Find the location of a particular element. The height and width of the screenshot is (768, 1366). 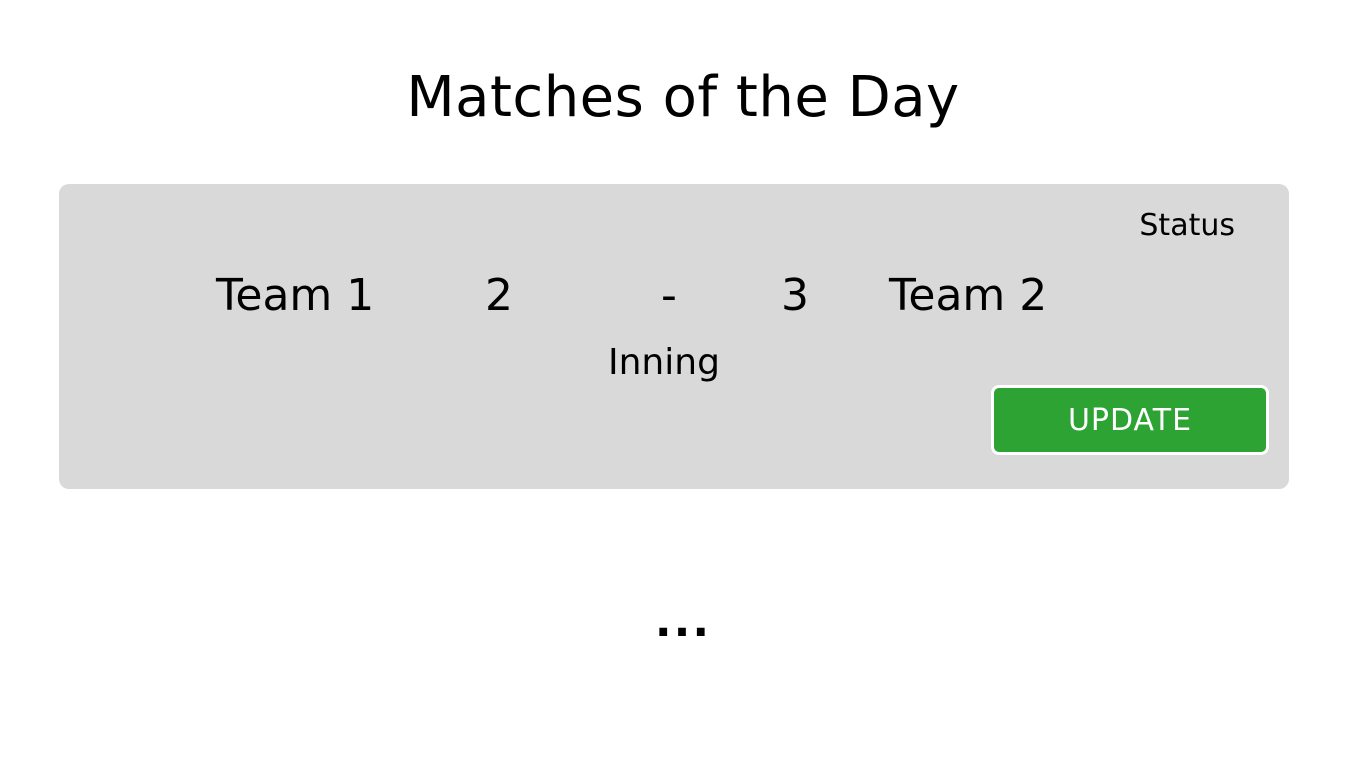

page-title: Matches of the Day is located at coordinates (683, 97).